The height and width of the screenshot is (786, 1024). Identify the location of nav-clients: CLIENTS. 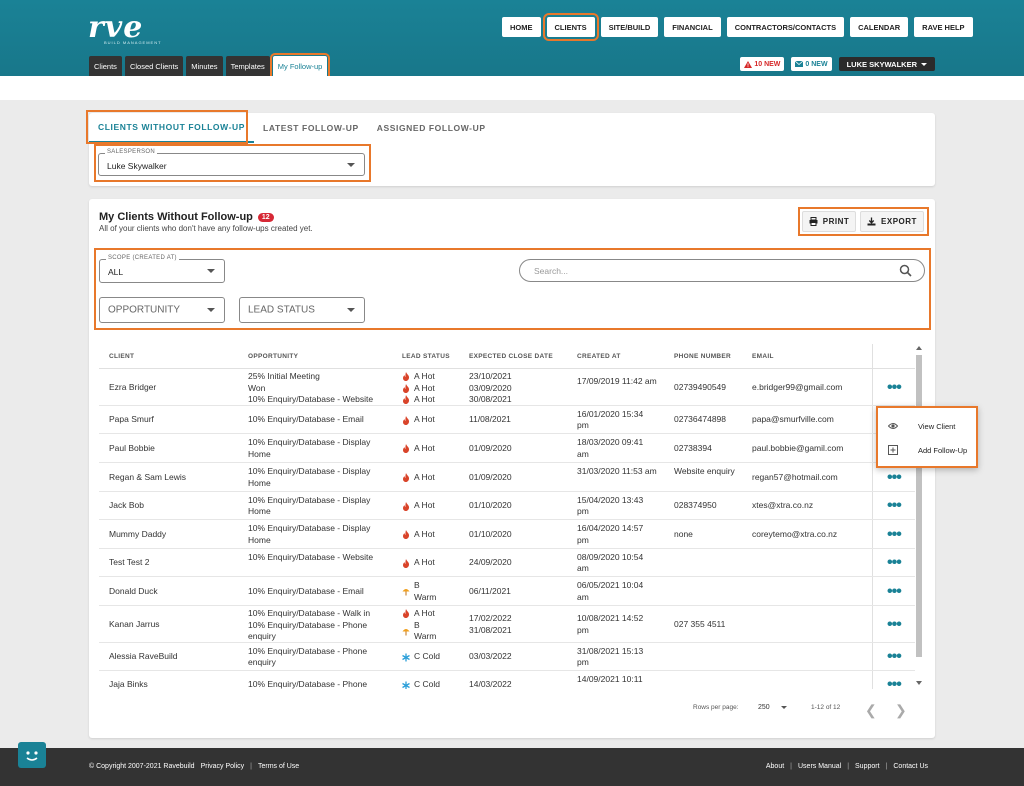
(570, 27).